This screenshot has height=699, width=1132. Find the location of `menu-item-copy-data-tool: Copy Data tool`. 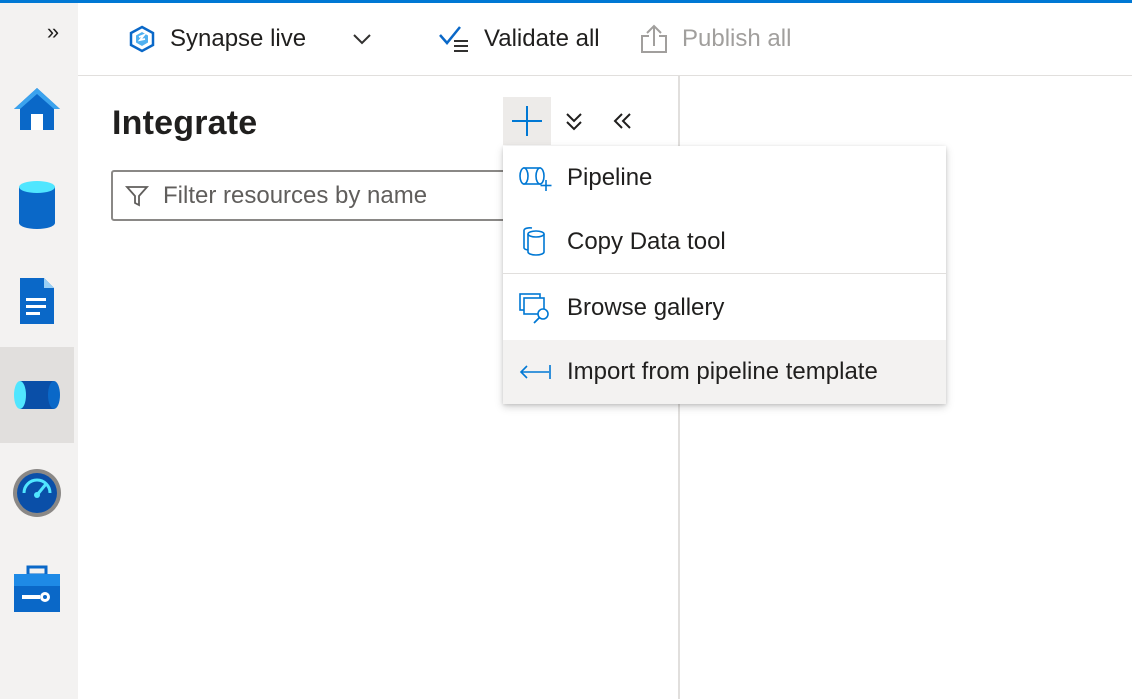

menu-item-copy-data-tool: Copy Data tool is located at coordinates (724, 242).